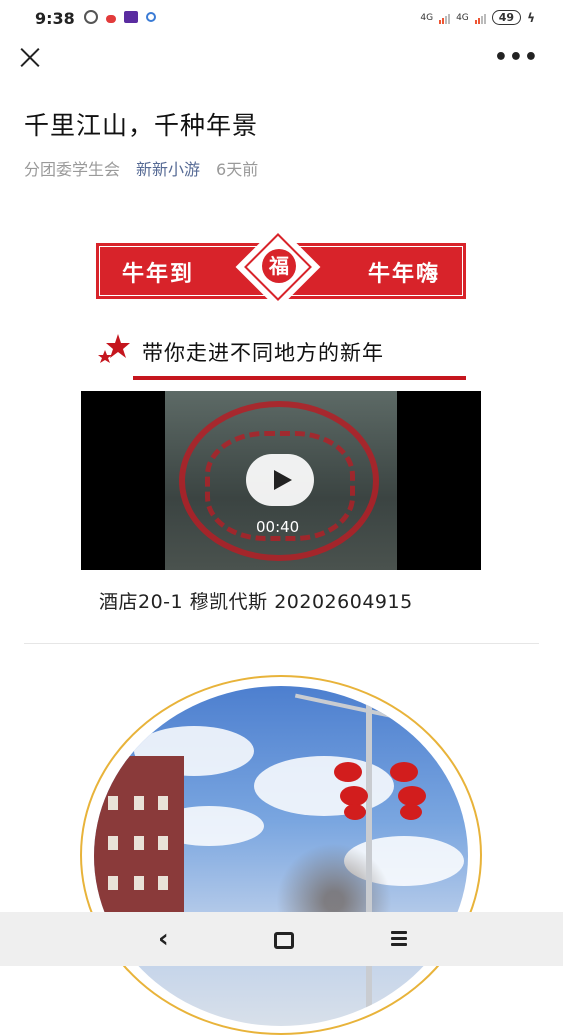 Image resolution: width=563 pixels, height=1035 pixels. Describe the element at coordinates (256, 602) in the screenshot. I see `video-caption: 酒店20-1 穆凯代斯 20202604915` at that location.